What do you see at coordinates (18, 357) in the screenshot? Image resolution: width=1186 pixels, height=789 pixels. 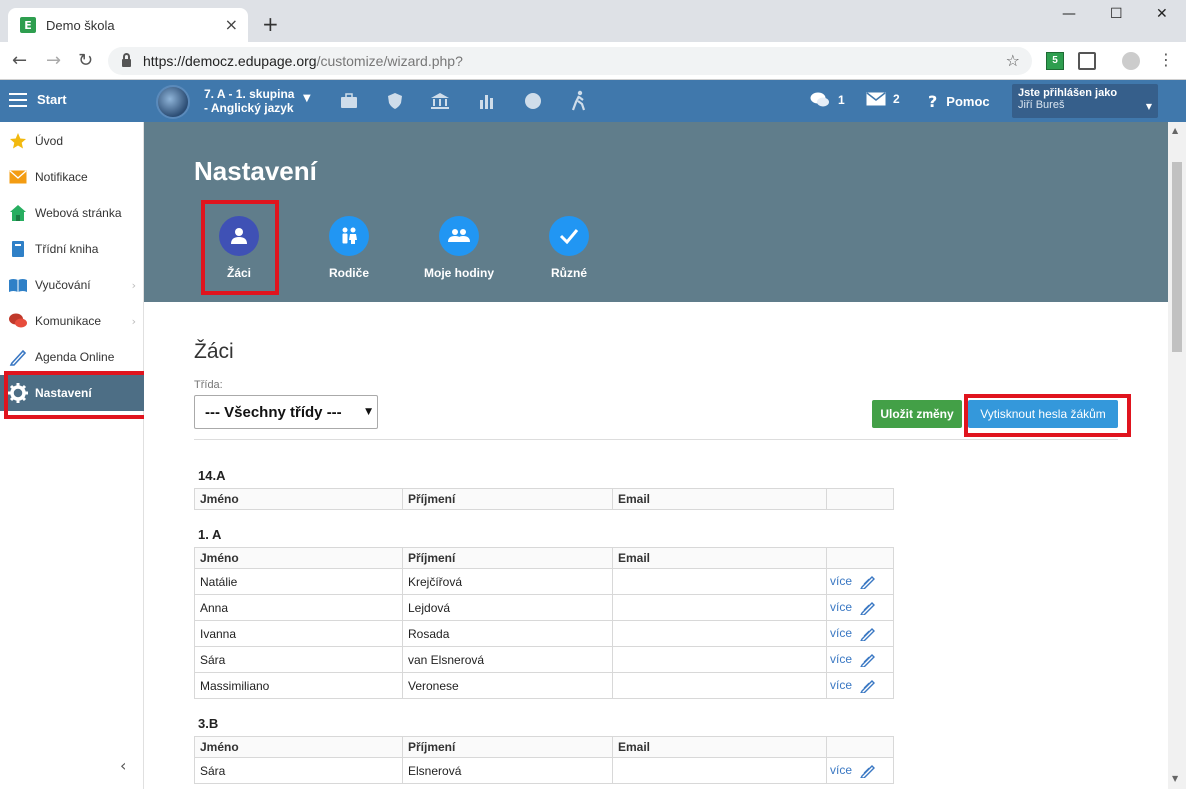 I see `pen-icon` at bounding box center [18, 357].